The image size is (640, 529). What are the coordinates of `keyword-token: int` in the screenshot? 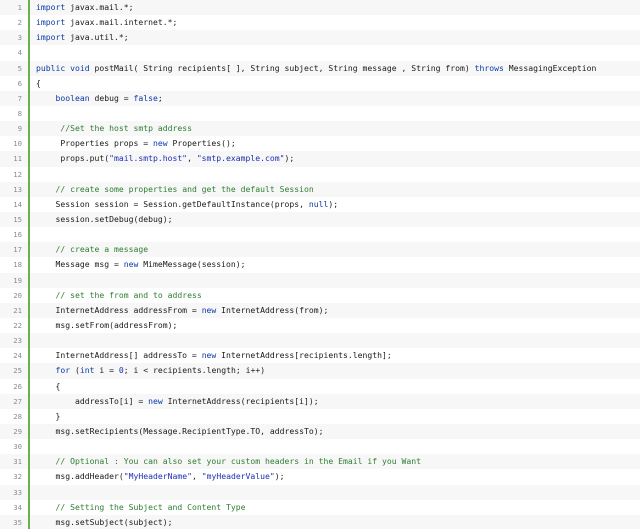 It's located at (87, 370).